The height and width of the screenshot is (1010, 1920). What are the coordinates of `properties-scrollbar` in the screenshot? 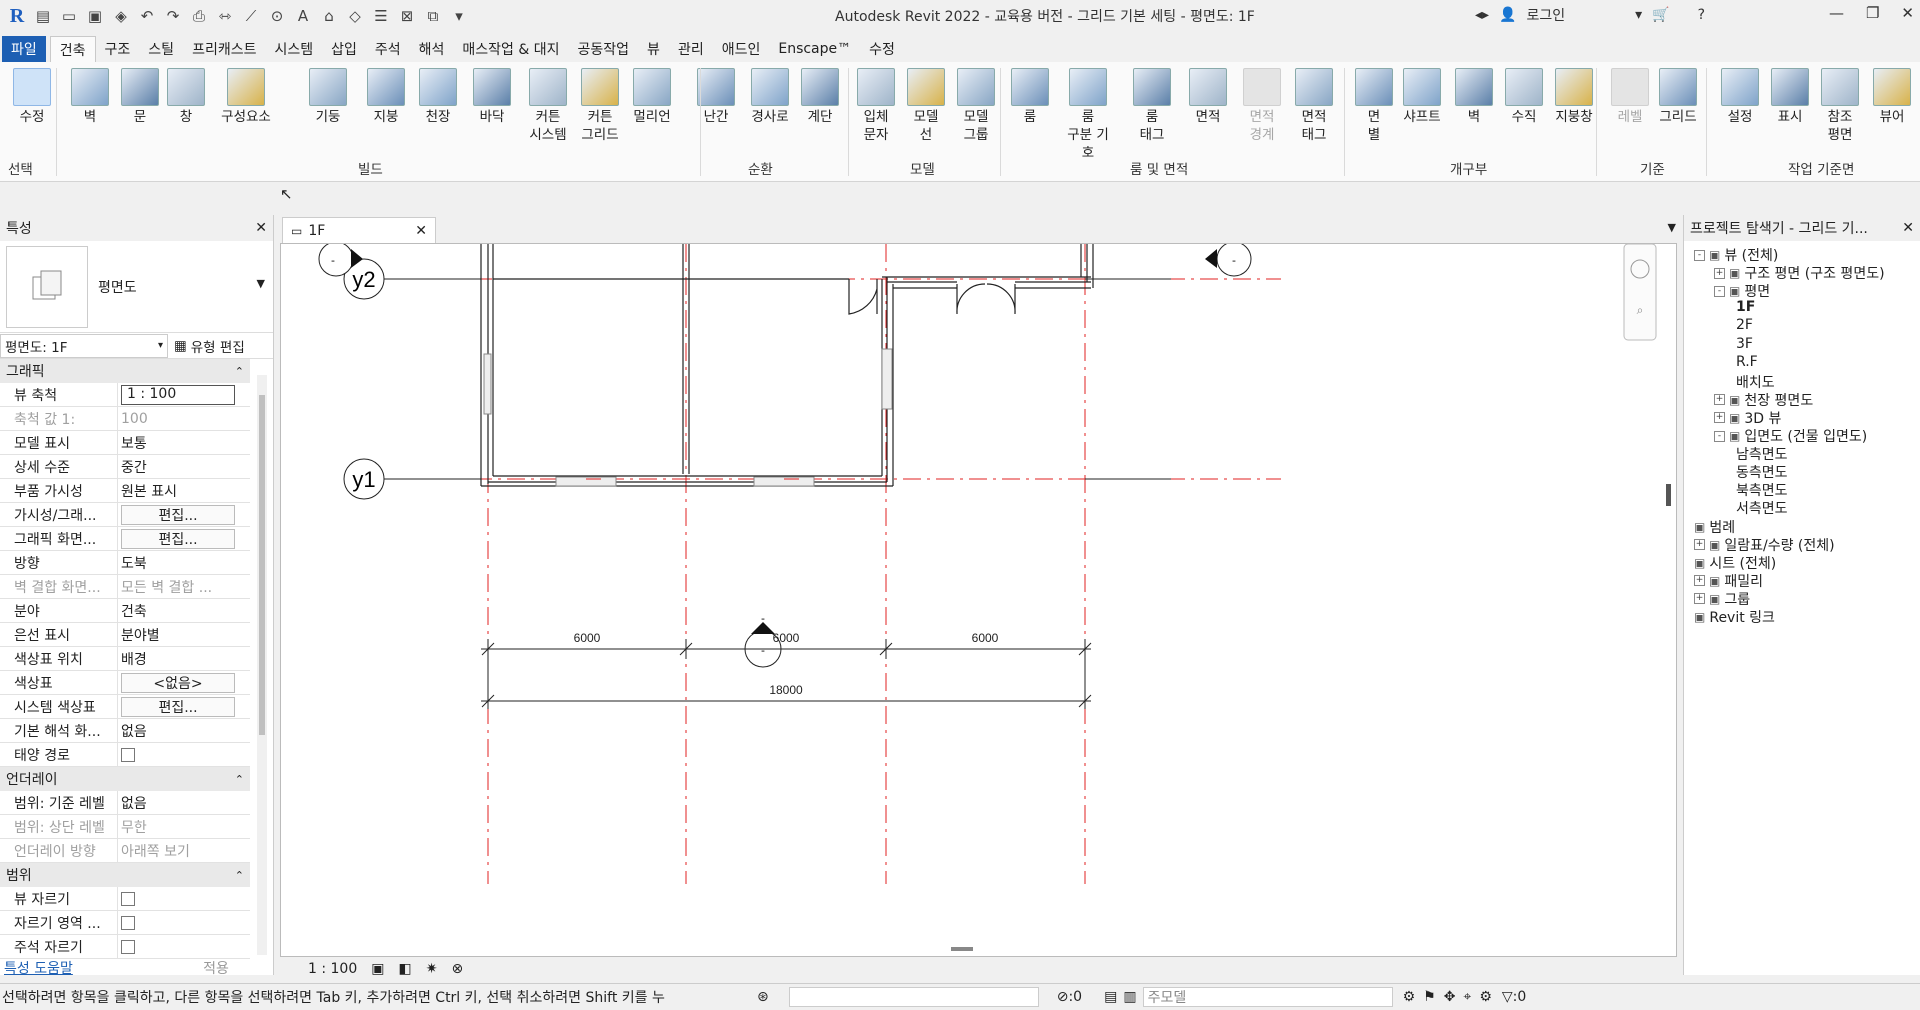 It's located at (262, 665).